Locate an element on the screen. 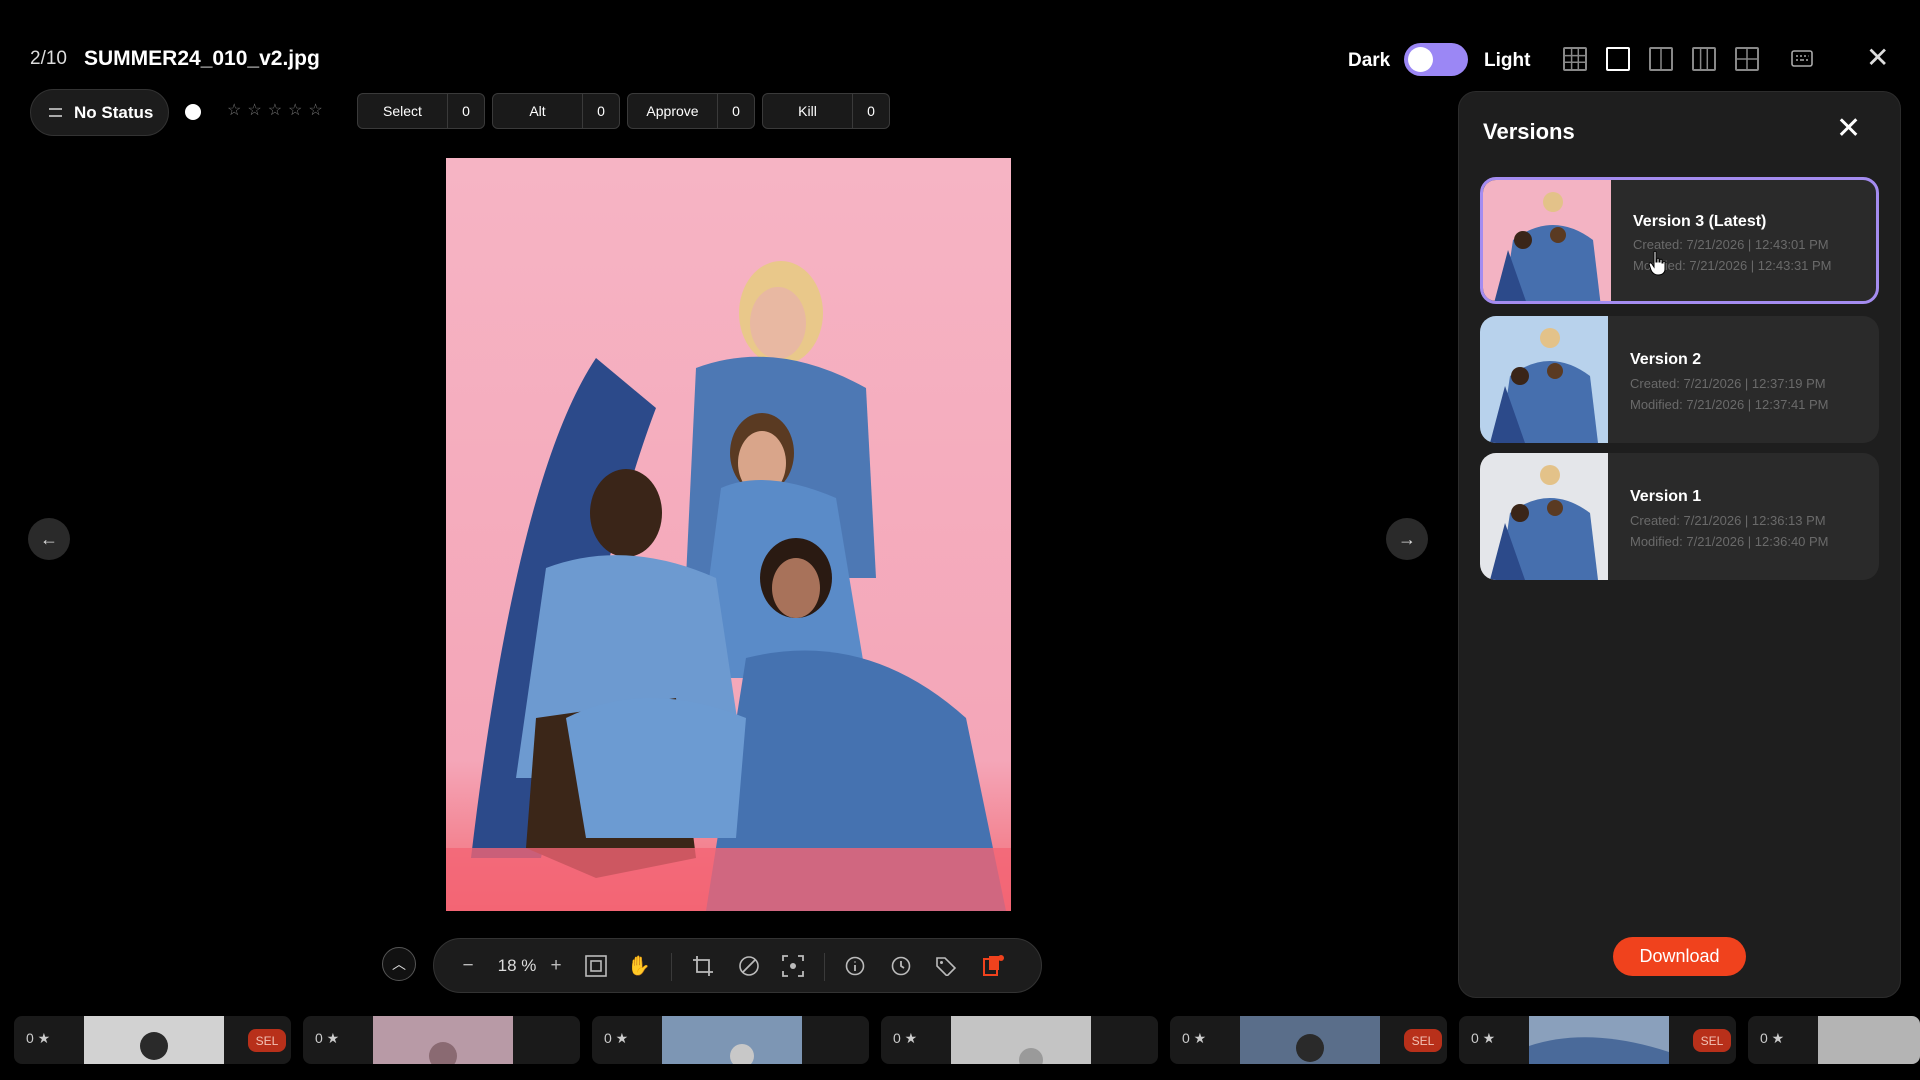 Image resolution: width=1920 pixels, height=1080 pixels. color-label-dot is located at coordinates (193, 112).